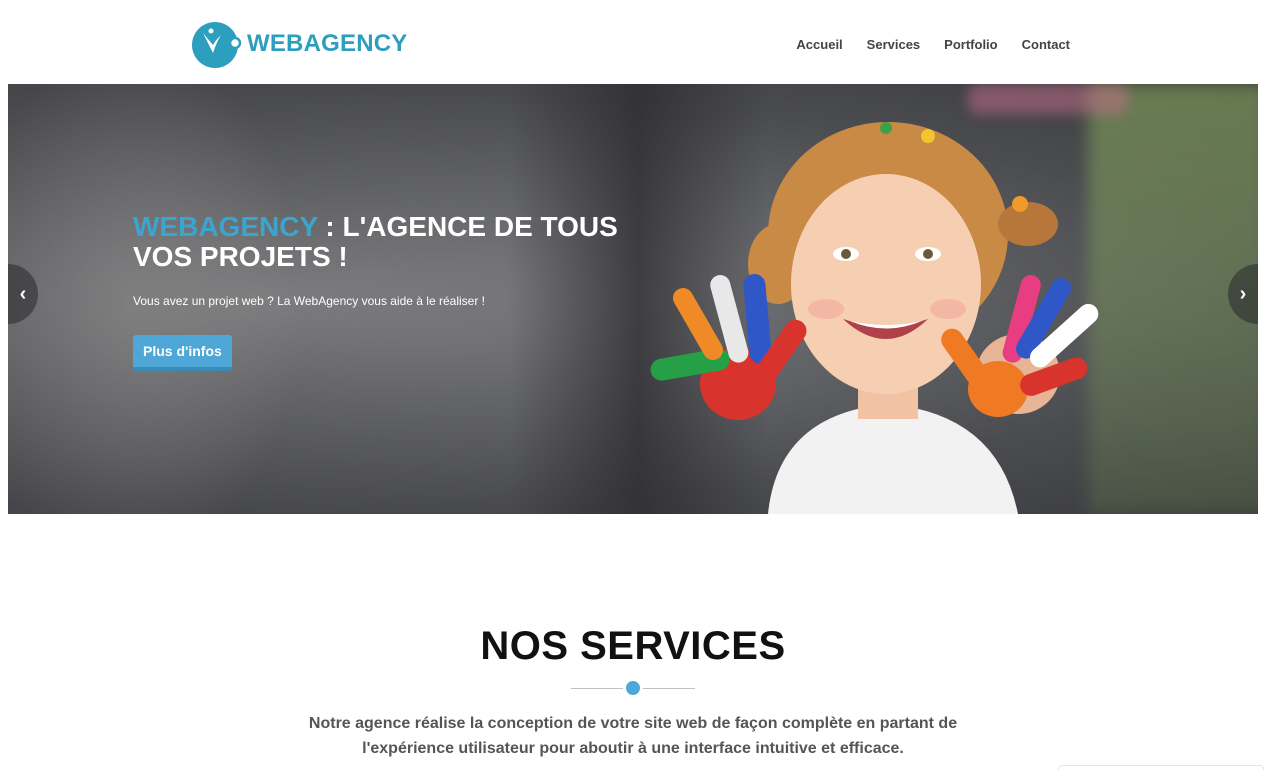  I want to click on more-info-button: Plus d'infos, so click(182, 353).